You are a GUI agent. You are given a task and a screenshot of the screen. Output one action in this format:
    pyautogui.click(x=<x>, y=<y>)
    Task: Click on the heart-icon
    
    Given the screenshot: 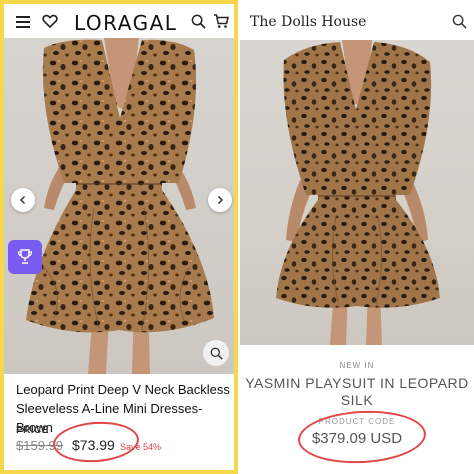 What is the action you would take?
    pyautogui.click(x=50, y=21)
    